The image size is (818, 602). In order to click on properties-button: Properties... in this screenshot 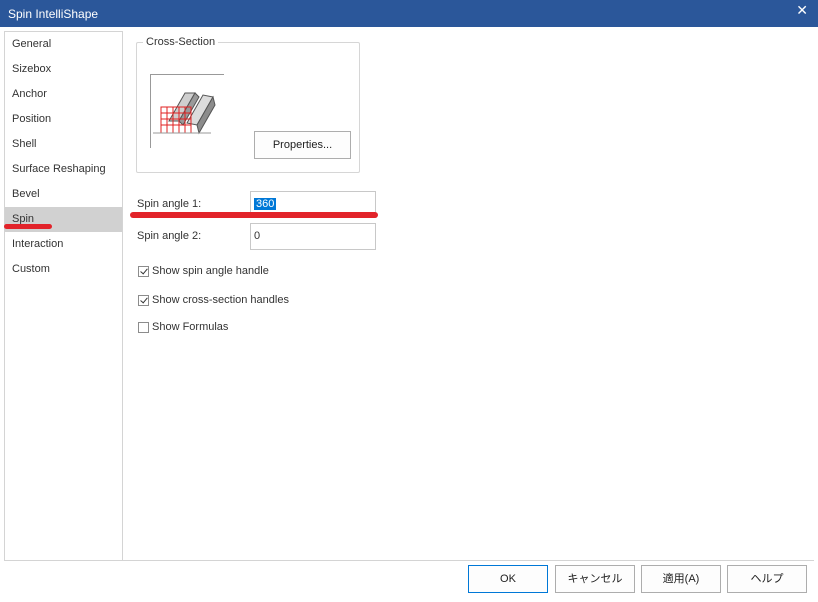, I will do `click(302, 145)`.